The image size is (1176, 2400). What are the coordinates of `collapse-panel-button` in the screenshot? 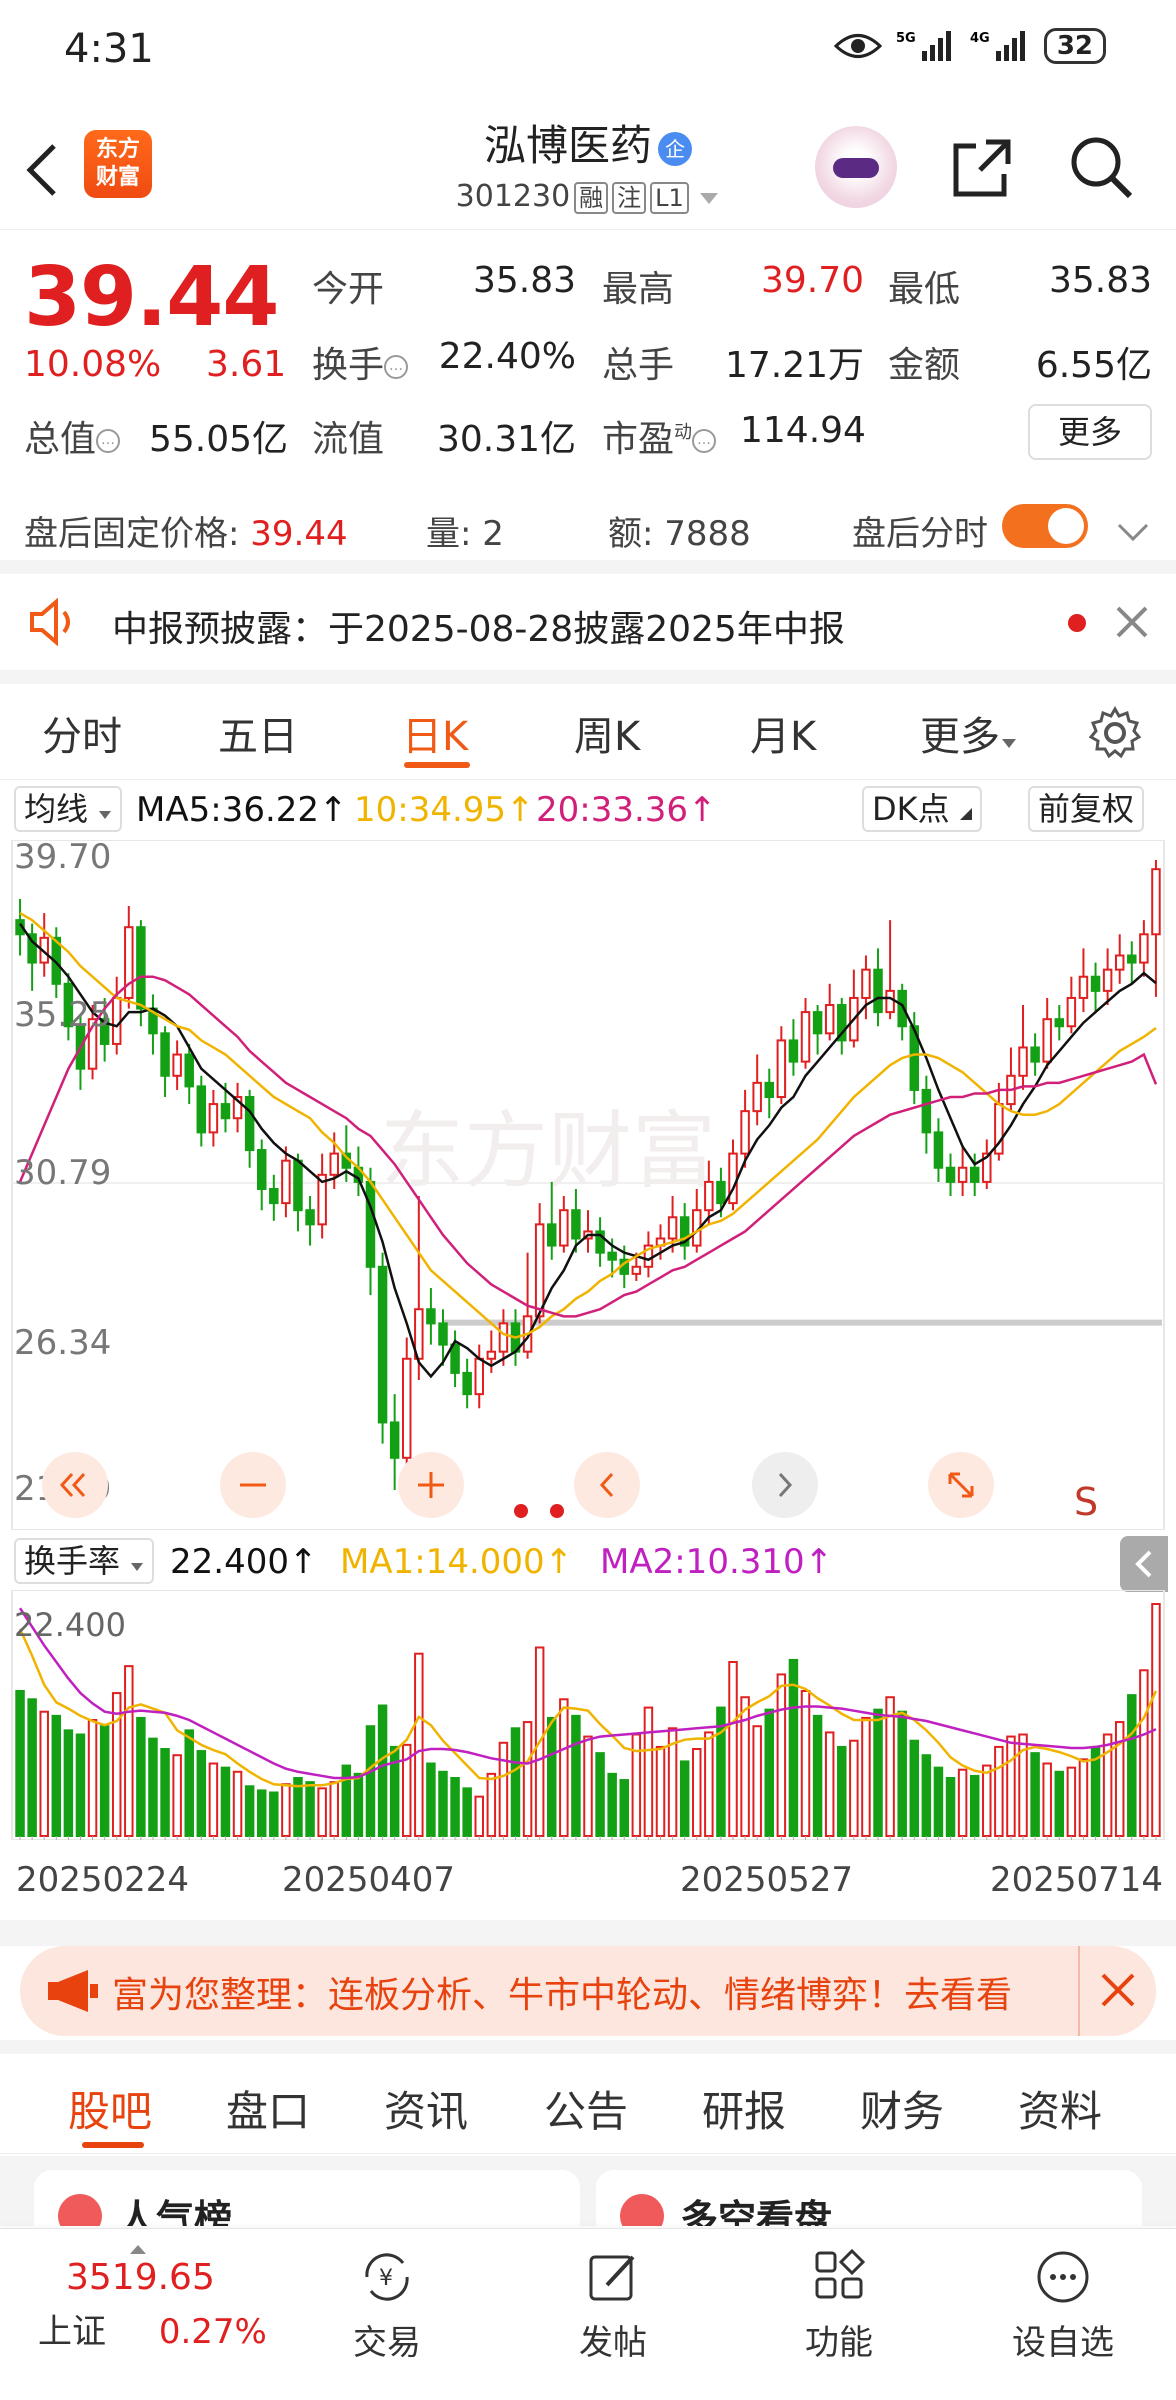 It's located at (1144, 1564).